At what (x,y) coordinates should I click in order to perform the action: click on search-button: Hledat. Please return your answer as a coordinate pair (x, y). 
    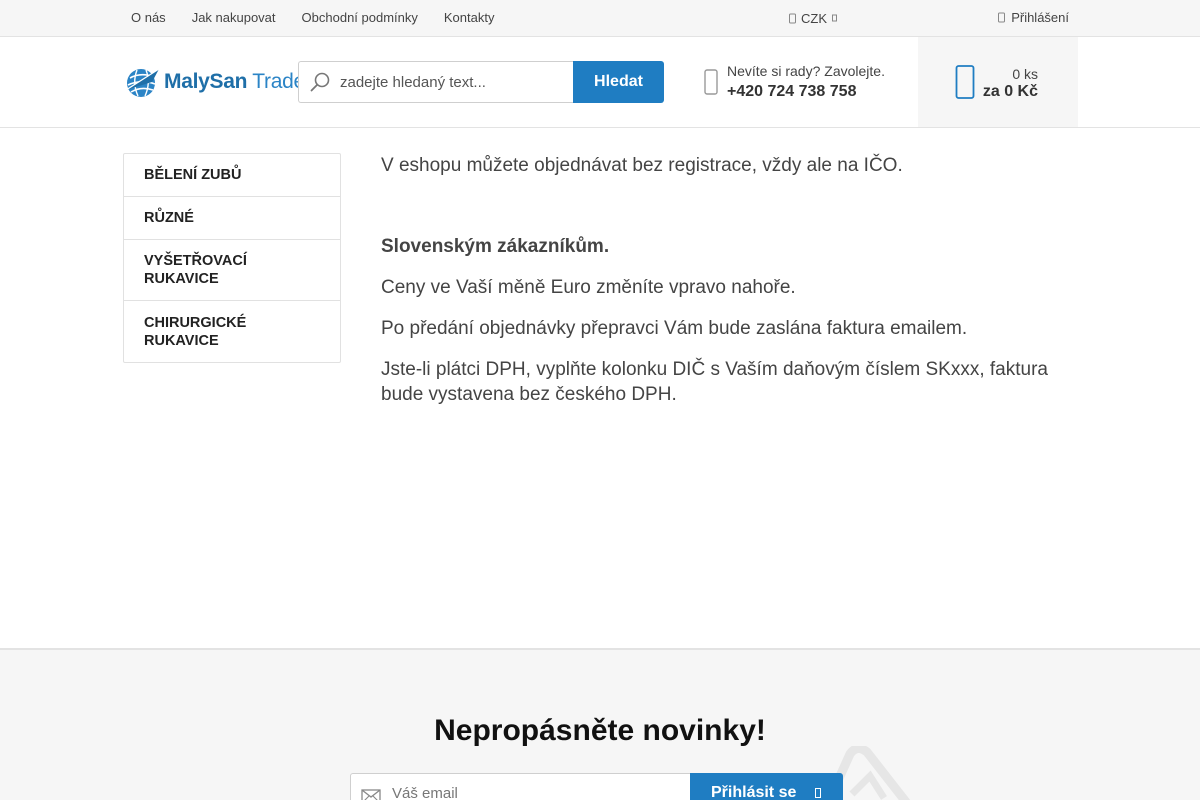
    Looking at the image, I should click on (618, 82).